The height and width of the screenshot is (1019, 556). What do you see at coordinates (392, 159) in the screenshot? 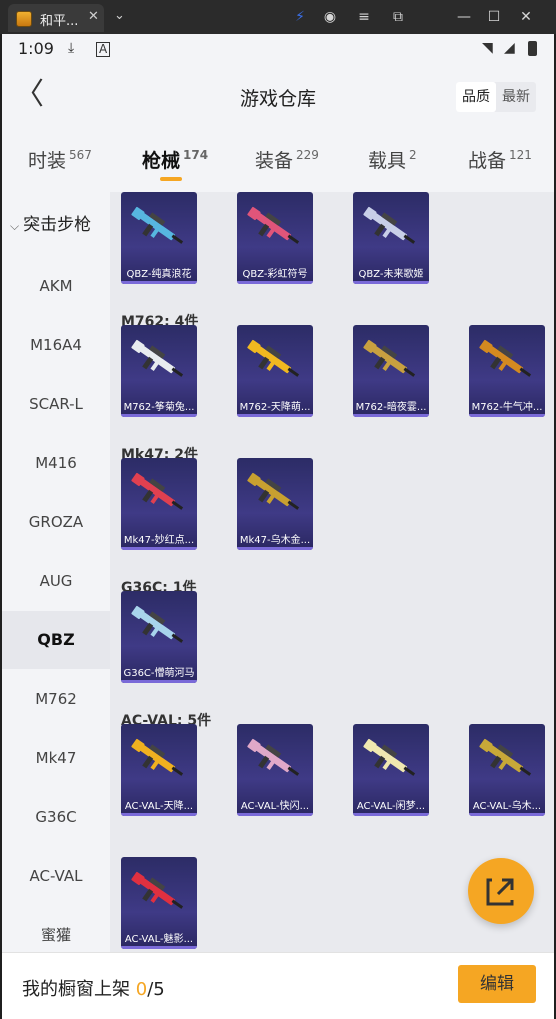
I see `tab-vehicles: 载具 2` at bounding box center [392, 159].